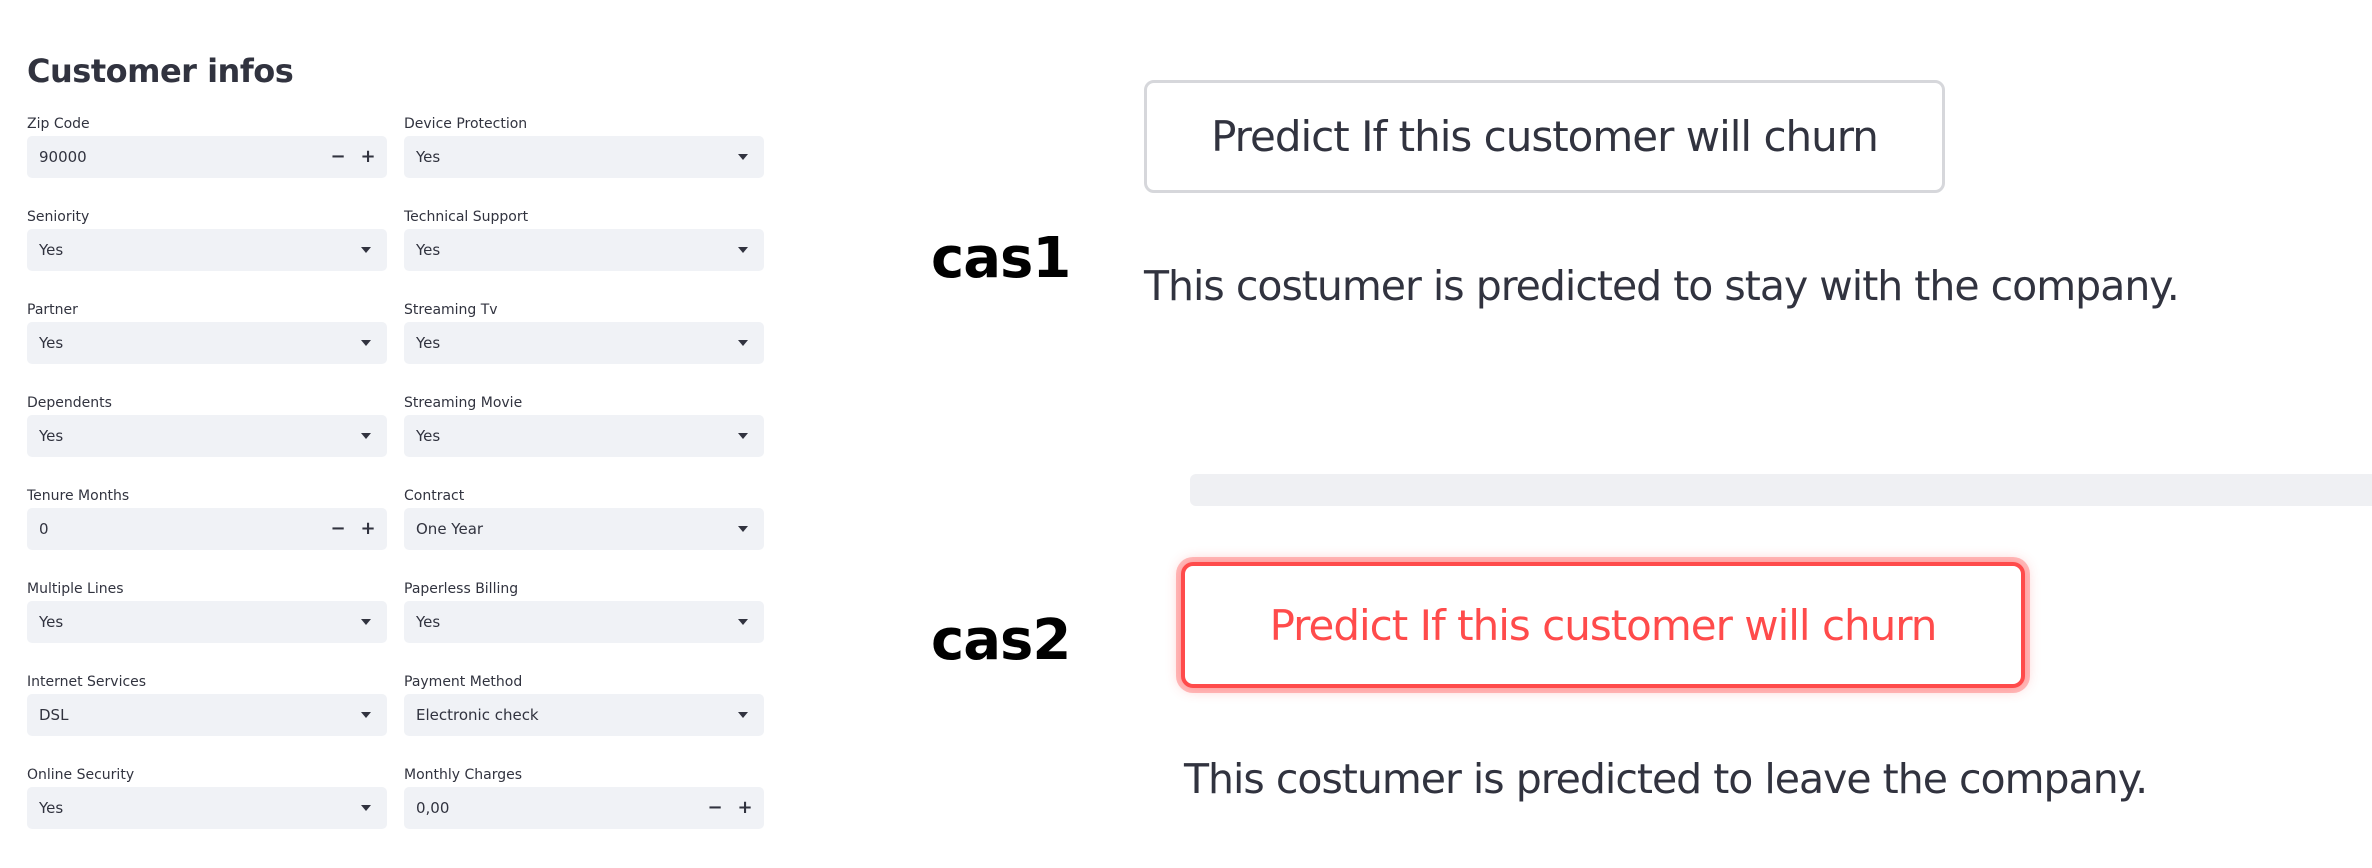  Describe the element at coordinates (207, 622) in the screenshot. I see `multiple-lines-select: Yes` at that location.